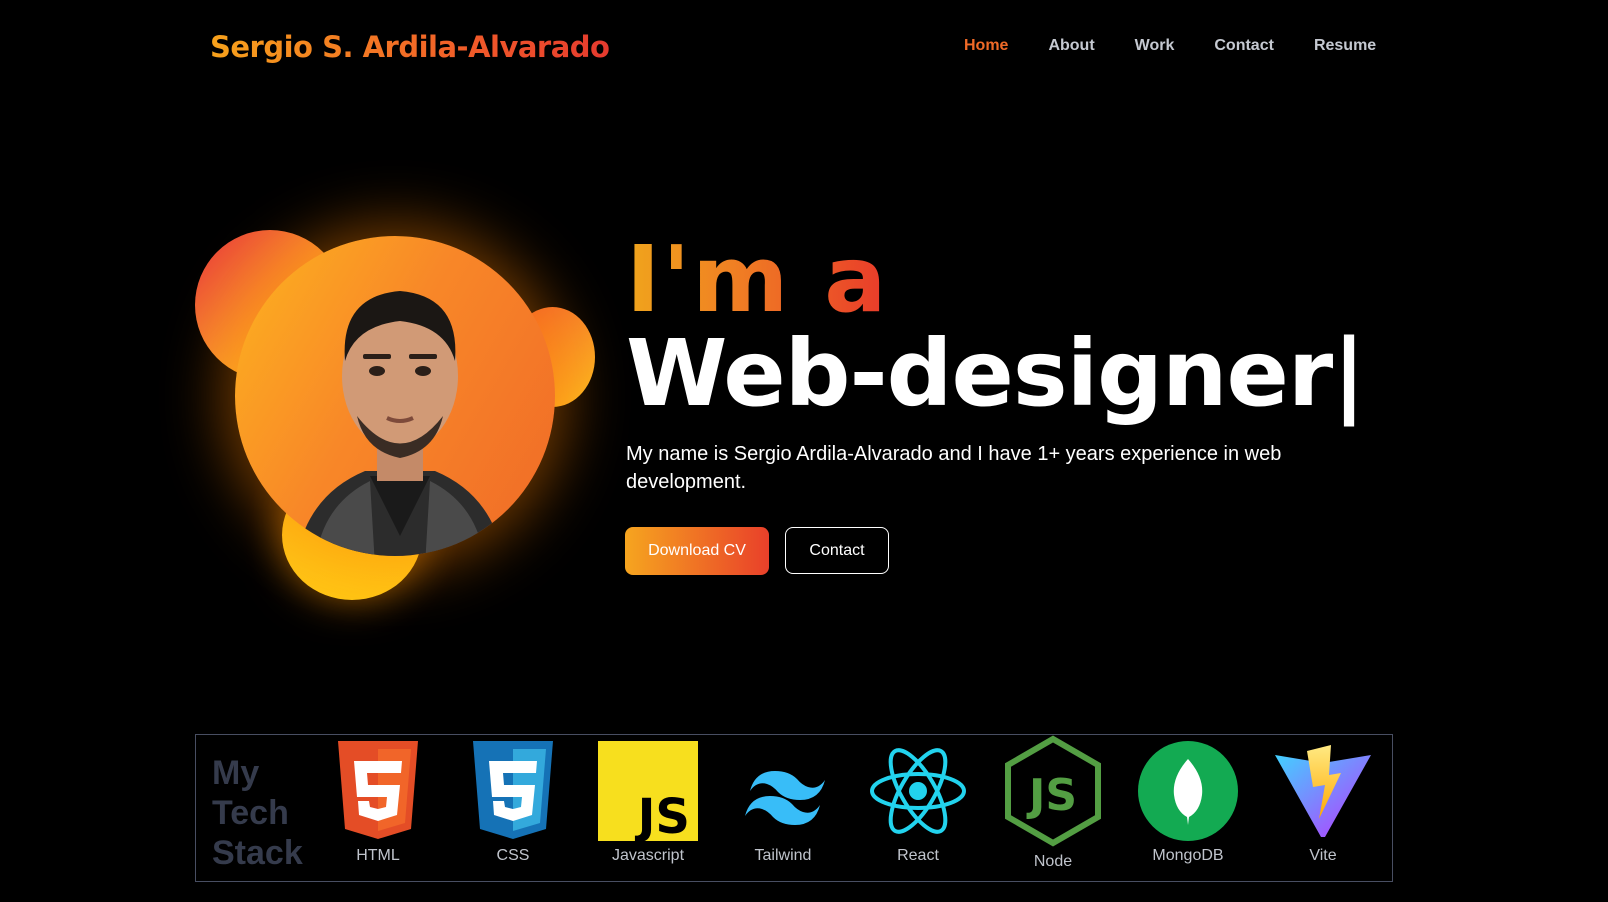 The height and width of the screenshot is (902, 1608). What do you see at coordinates (1155, 46) in the screenshot?
I see `nav-work: Work` at bounding box center [1155, 46].